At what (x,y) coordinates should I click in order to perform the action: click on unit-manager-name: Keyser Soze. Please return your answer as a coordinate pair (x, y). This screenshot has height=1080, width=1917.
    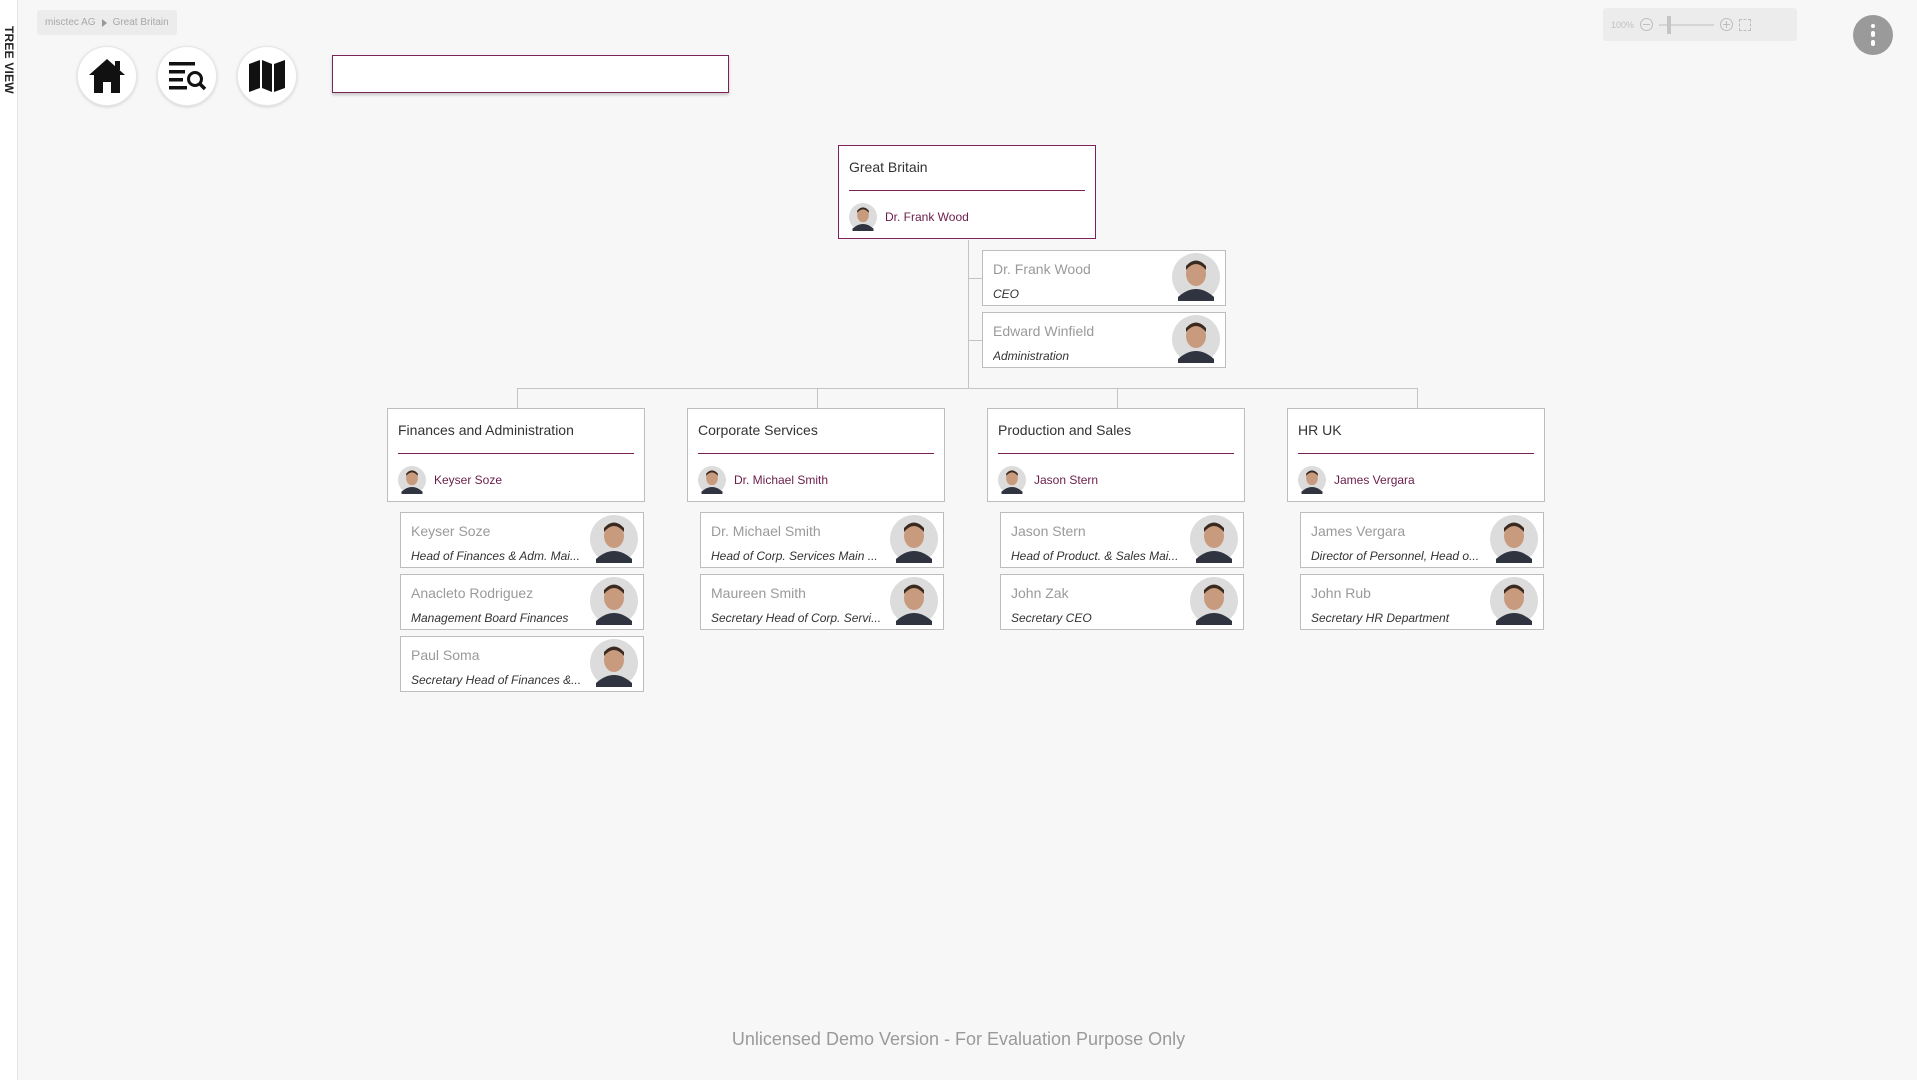
    Looking at the image, I should click on (468, 480).